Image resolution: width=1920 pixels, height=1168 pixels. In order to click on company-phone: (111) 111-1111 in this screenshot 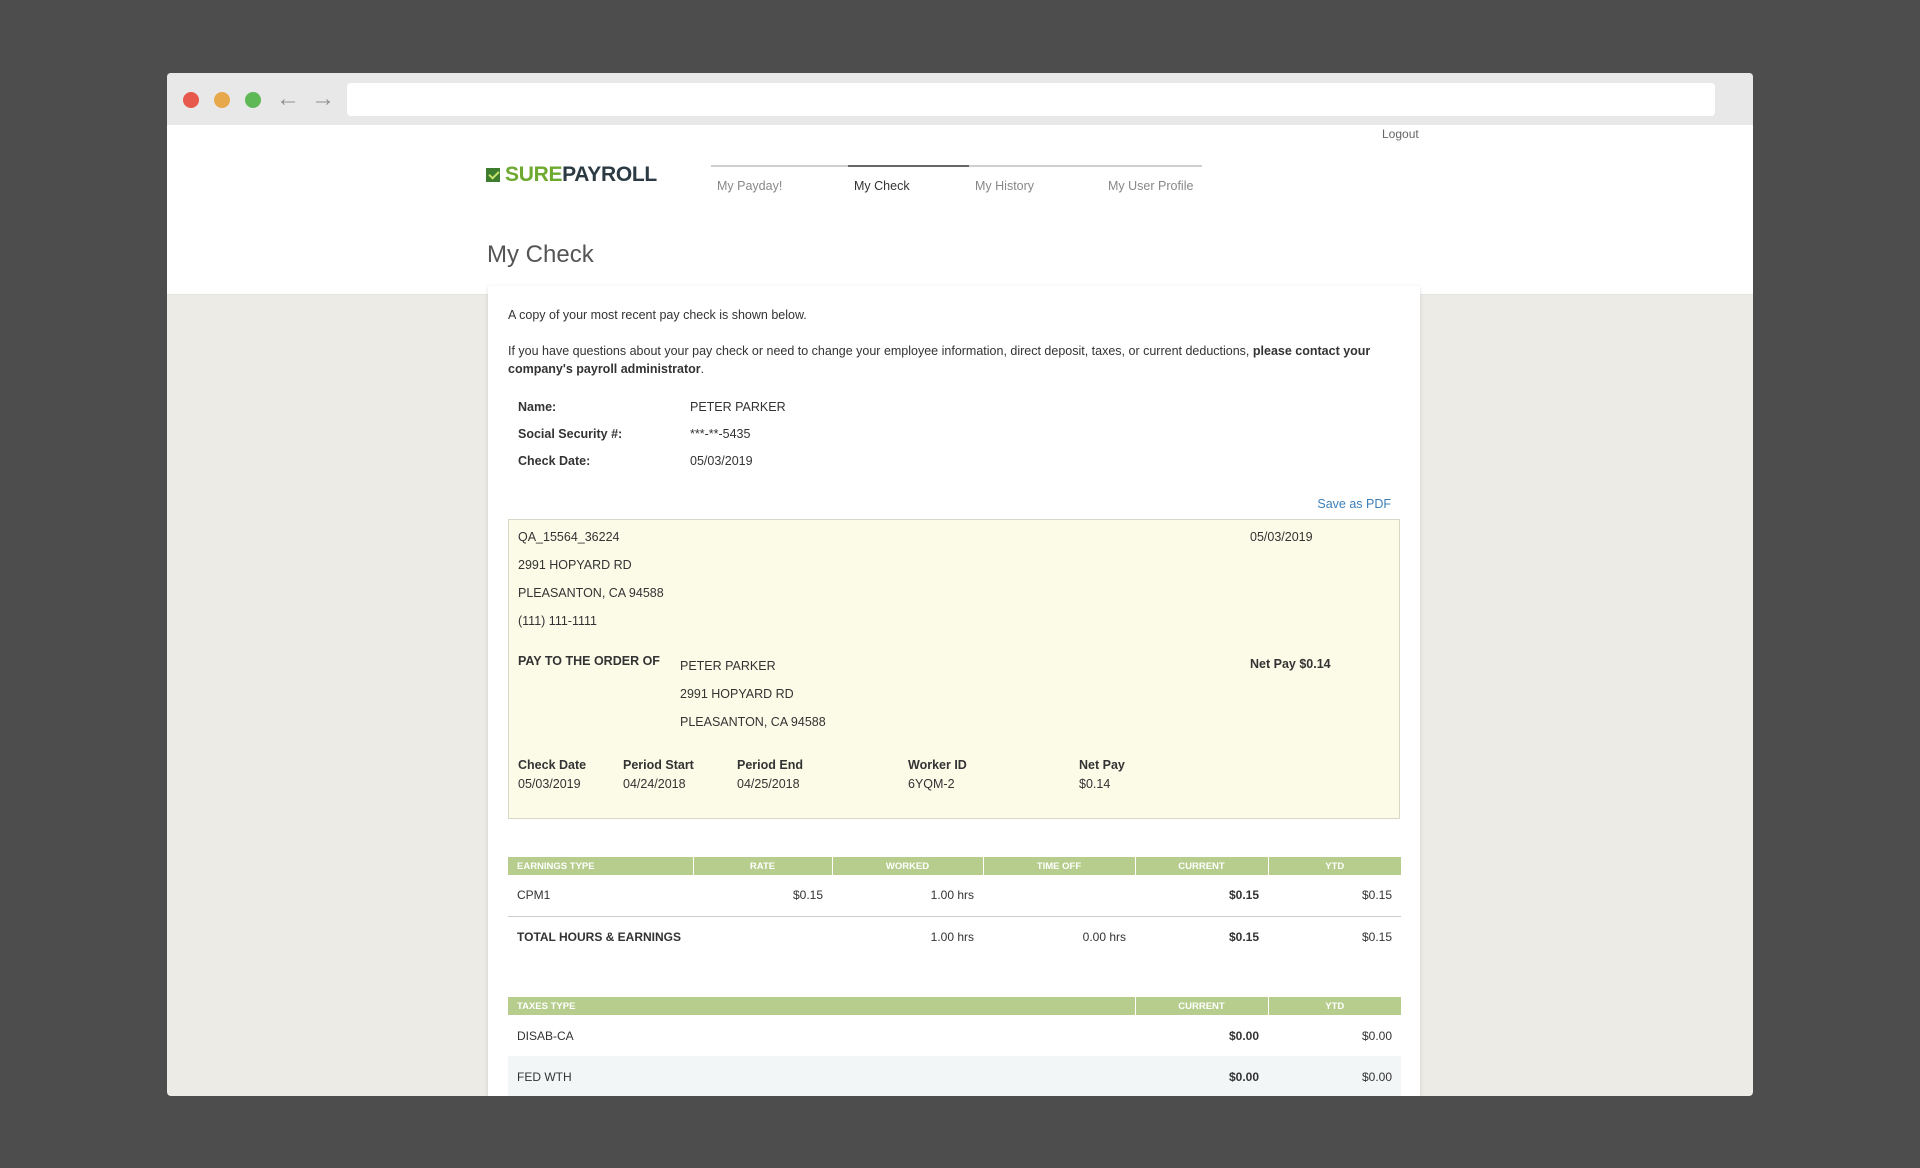, I will do `click(557, 621)`.